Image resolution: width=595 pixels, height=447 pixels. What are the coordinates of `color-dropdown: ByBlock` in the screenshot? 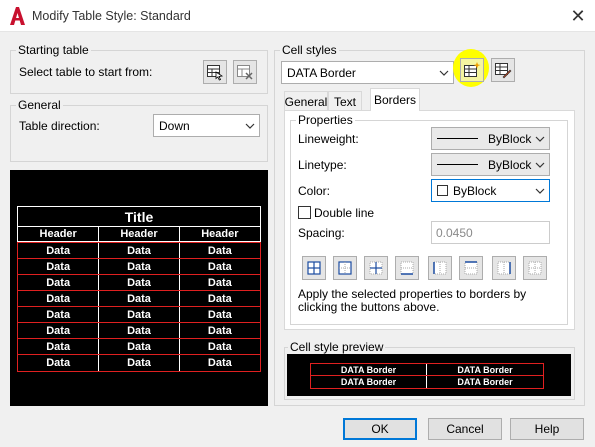 It's located at (490, 190).